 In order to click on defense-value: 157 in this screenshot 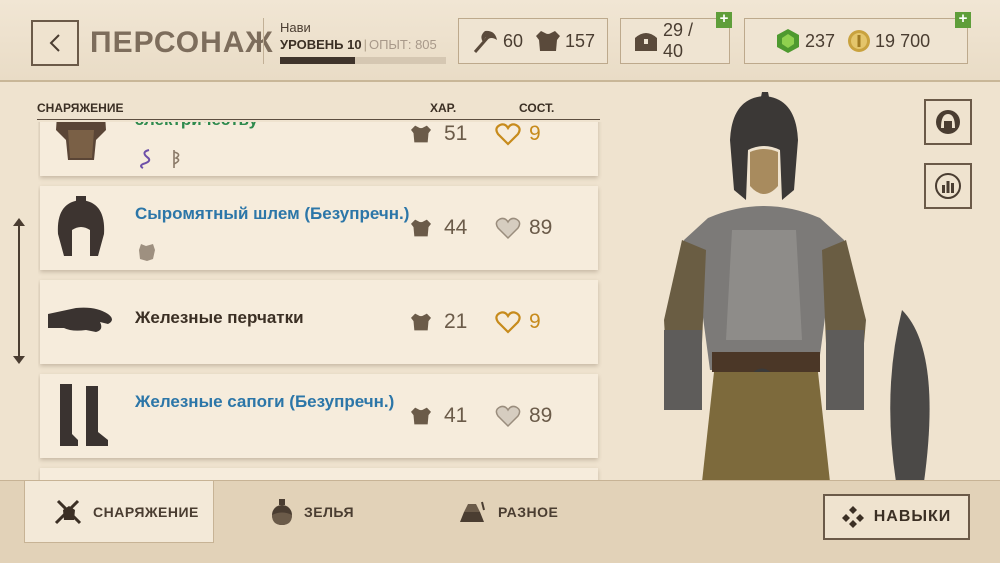, I will do `click(580, 40)`.